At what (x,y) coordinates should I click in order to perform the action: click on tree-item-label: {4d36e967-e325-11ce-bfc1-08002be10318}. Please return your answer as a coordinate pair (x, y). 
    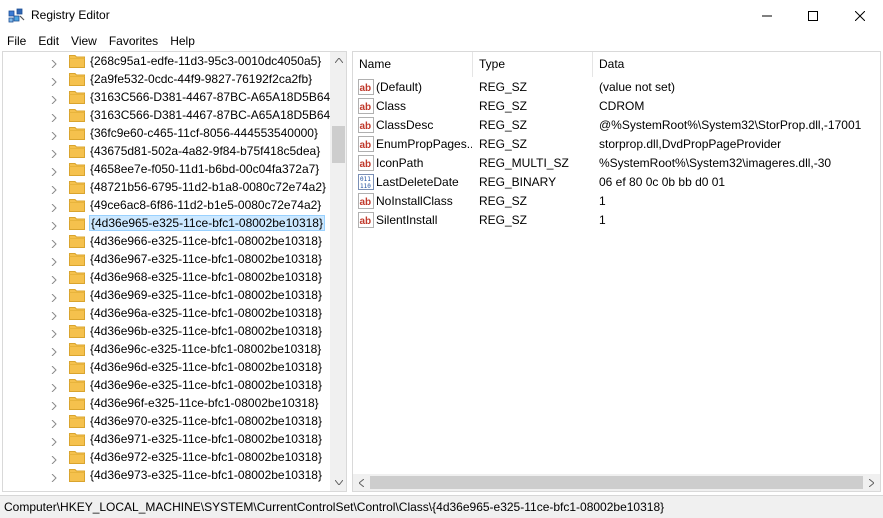
    Looking at the image, I should click on (206, 259).